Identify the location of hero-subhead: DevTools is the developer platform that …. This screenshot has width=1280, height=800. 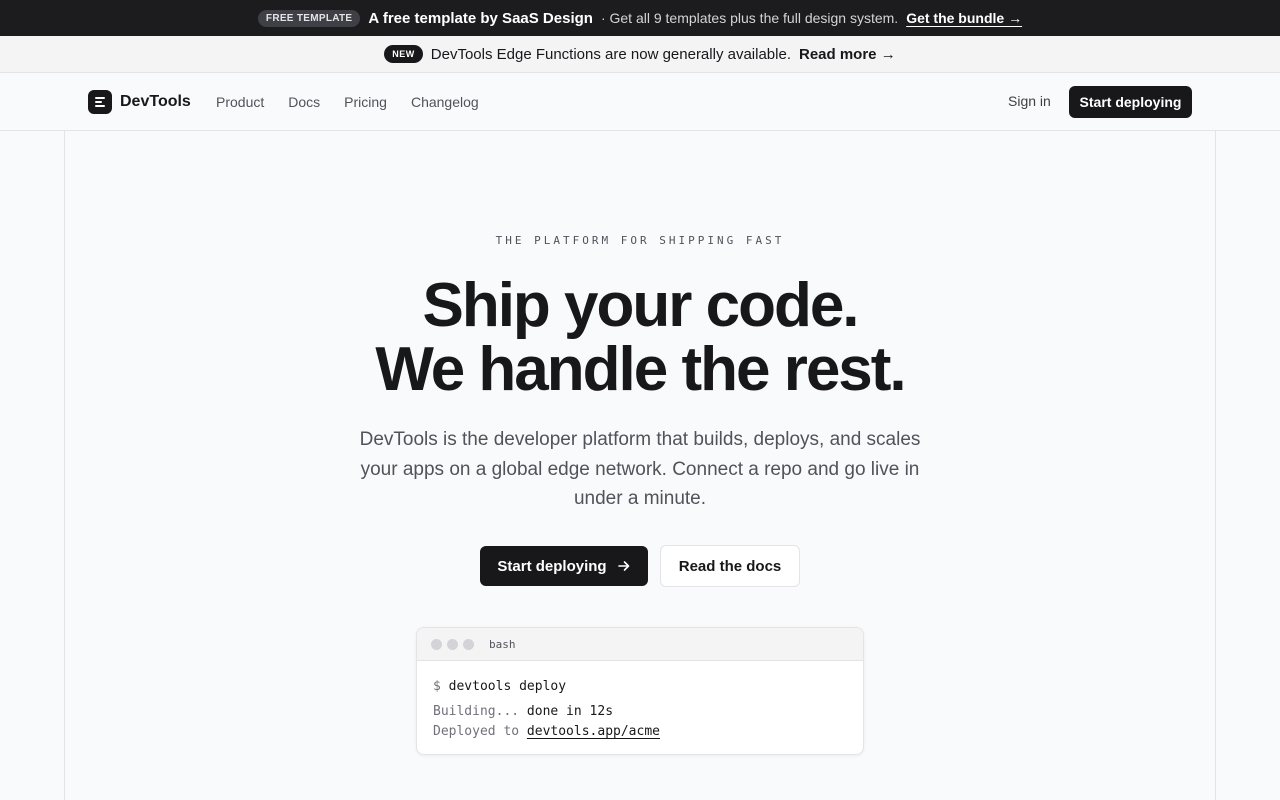
(640, 469).